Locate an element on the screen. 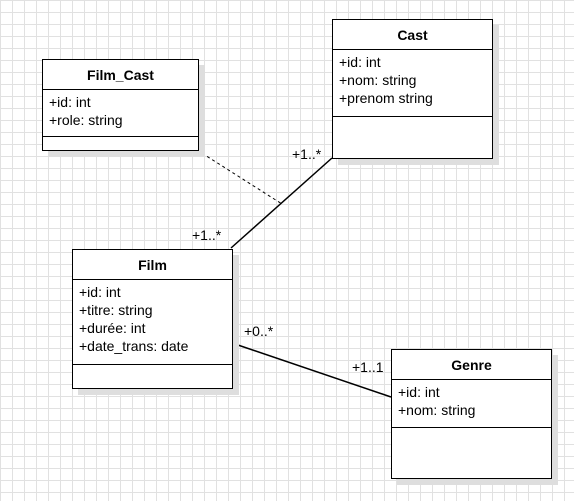  class-genre: Genre +id: int +nom: string is located at coordinates (471, 414).